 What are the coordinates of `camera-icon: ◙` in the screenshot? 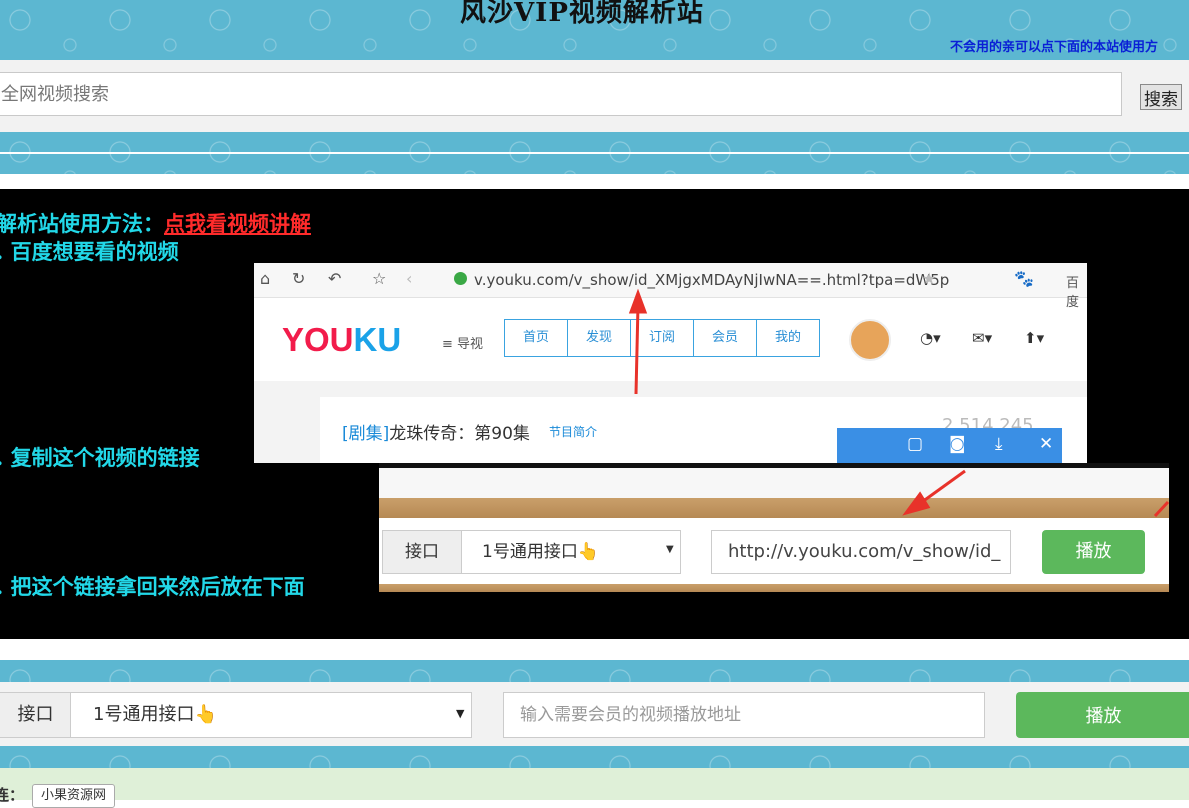 It's located at (957, 444).